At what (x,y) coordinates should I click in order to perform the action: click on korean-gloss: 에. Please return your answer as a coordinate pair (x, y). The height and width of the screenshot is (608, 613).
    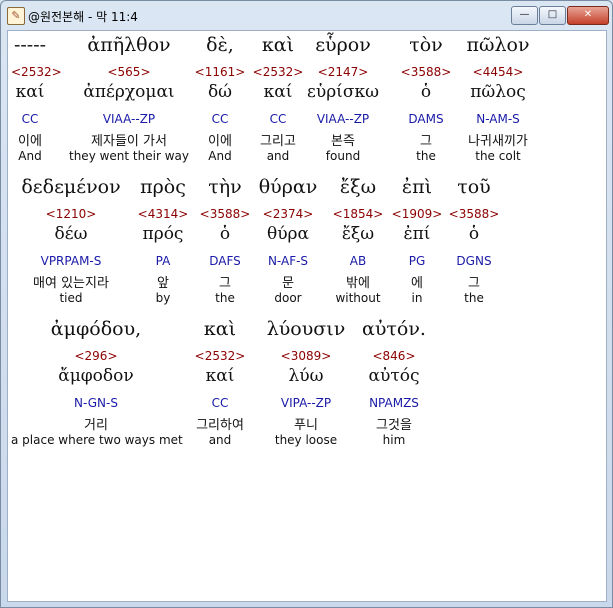
    Looking at the image, I should click on (417, 283).